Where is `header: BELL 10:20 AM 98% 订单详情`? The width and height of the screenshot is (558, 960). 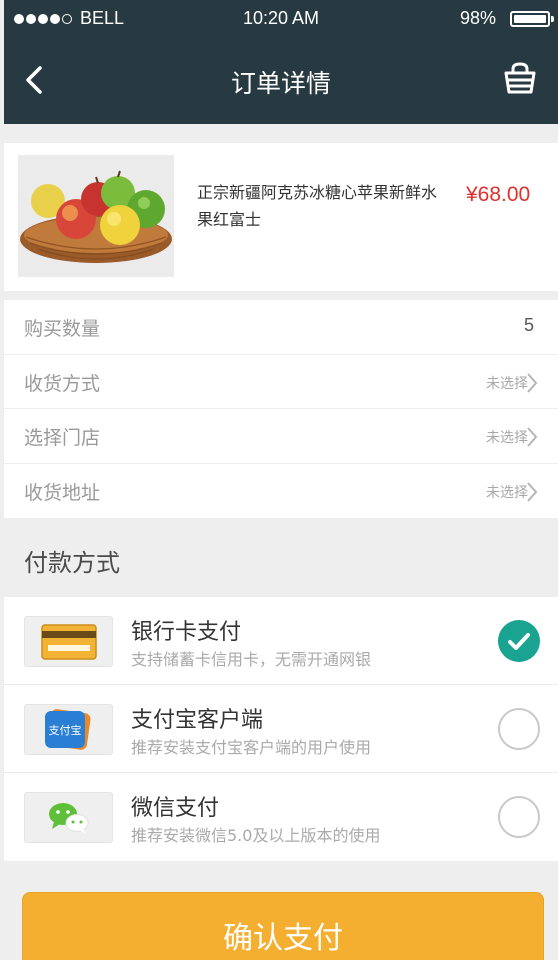
header: BELL 10:20 AM 98% 订单详情 is located at coordinates (281, 62).